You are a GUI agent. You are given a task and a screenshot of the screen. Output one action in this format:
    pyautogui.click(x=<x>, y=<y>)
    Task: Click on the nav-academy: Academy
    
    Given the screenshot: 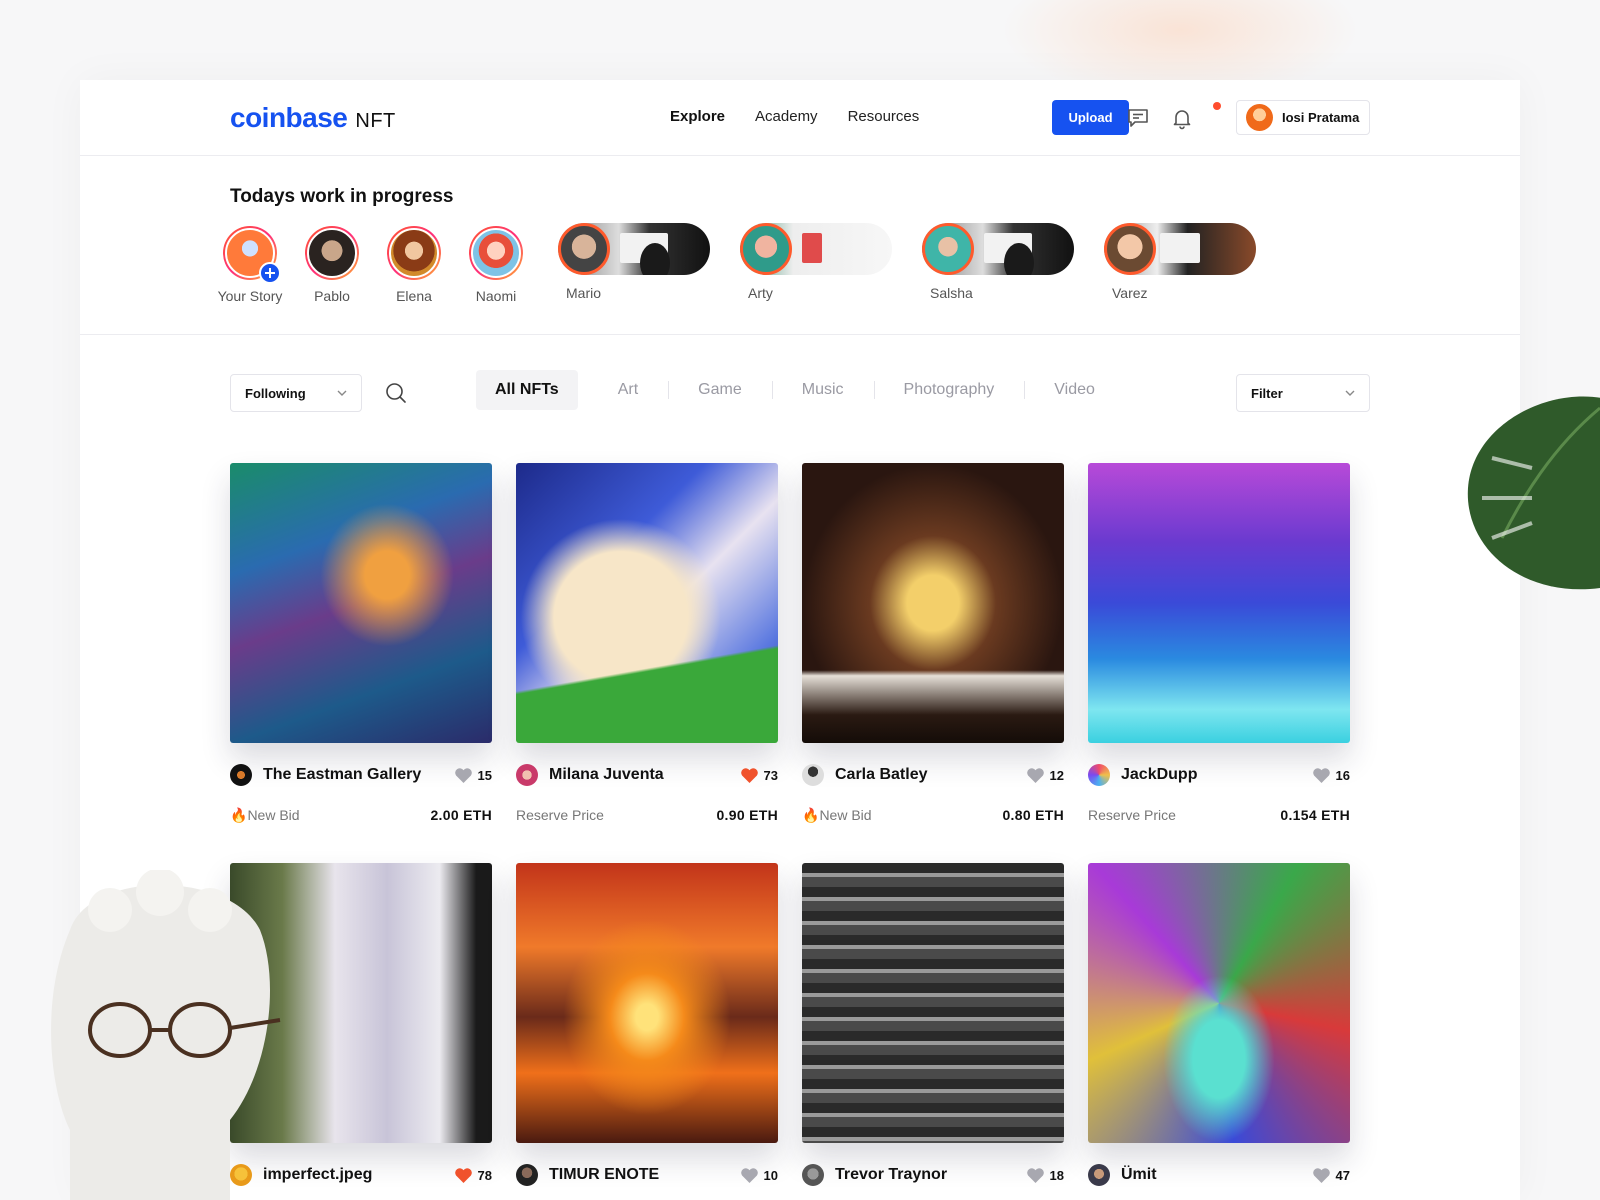 What is the action you would take?
    pyautogui.click(x=786, y=116)
    